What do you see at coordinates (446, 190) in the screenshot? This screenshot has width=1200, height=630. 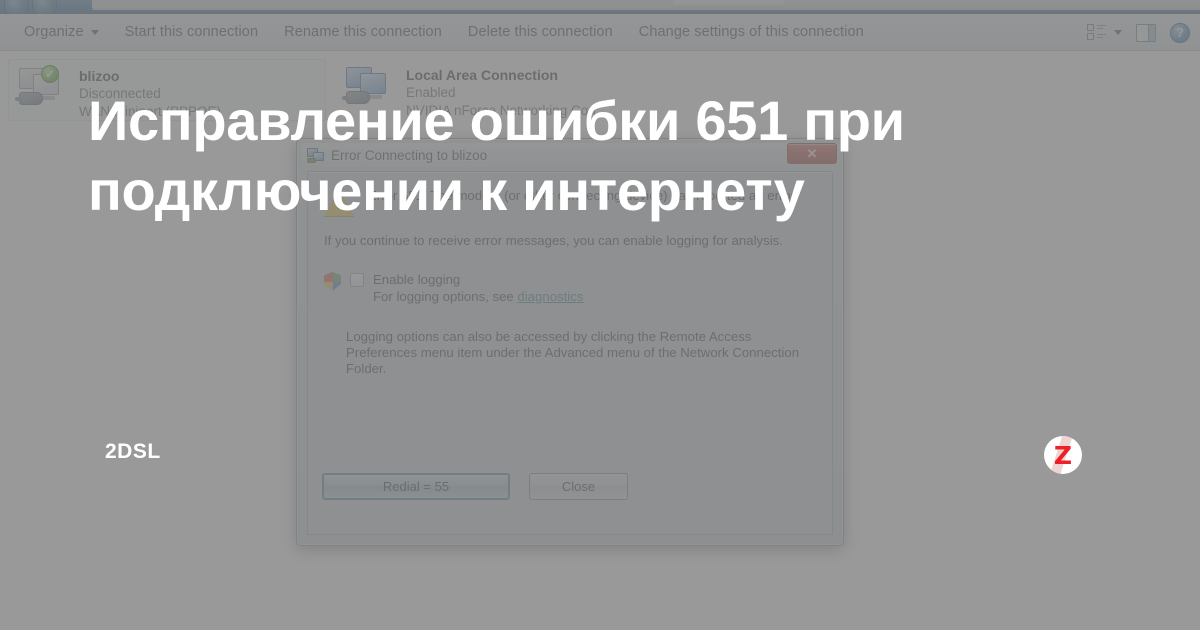 I see `page-title-line-2: подключении к интернету` at bounding box center [446, 190].